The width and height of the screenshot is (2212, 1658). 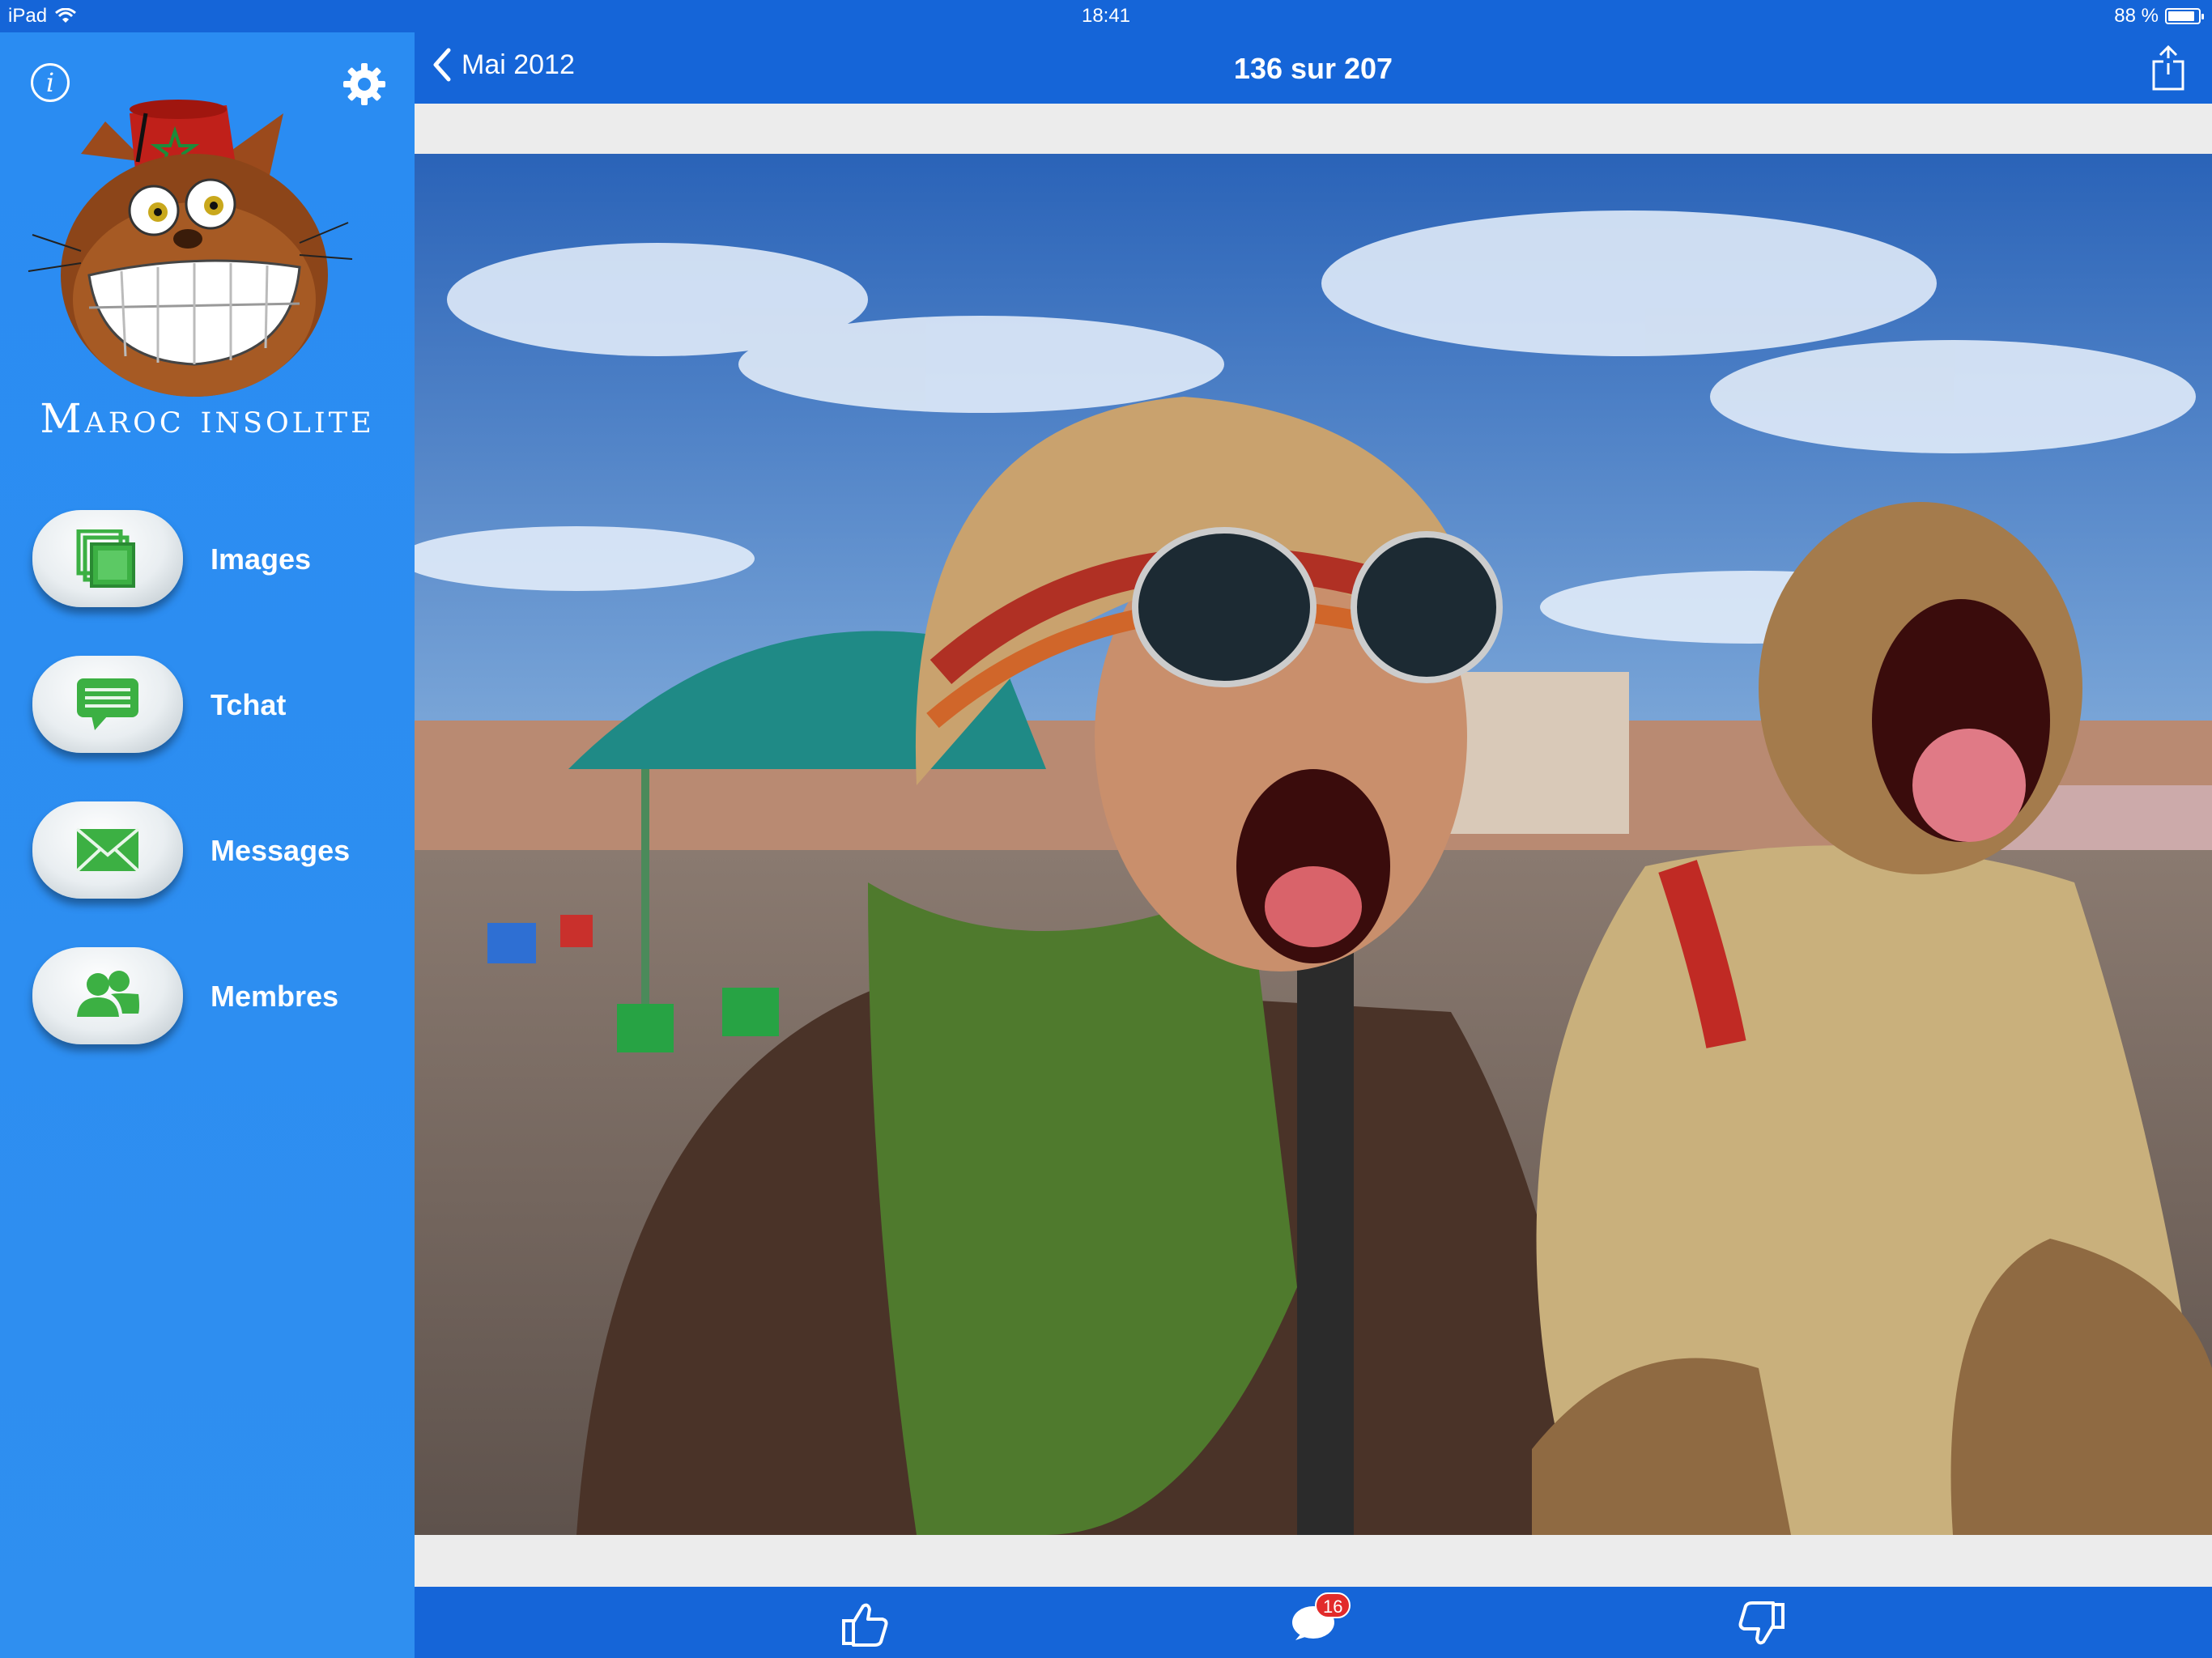 I want to click on clock: 18:41, so click(x=1106, y=16).